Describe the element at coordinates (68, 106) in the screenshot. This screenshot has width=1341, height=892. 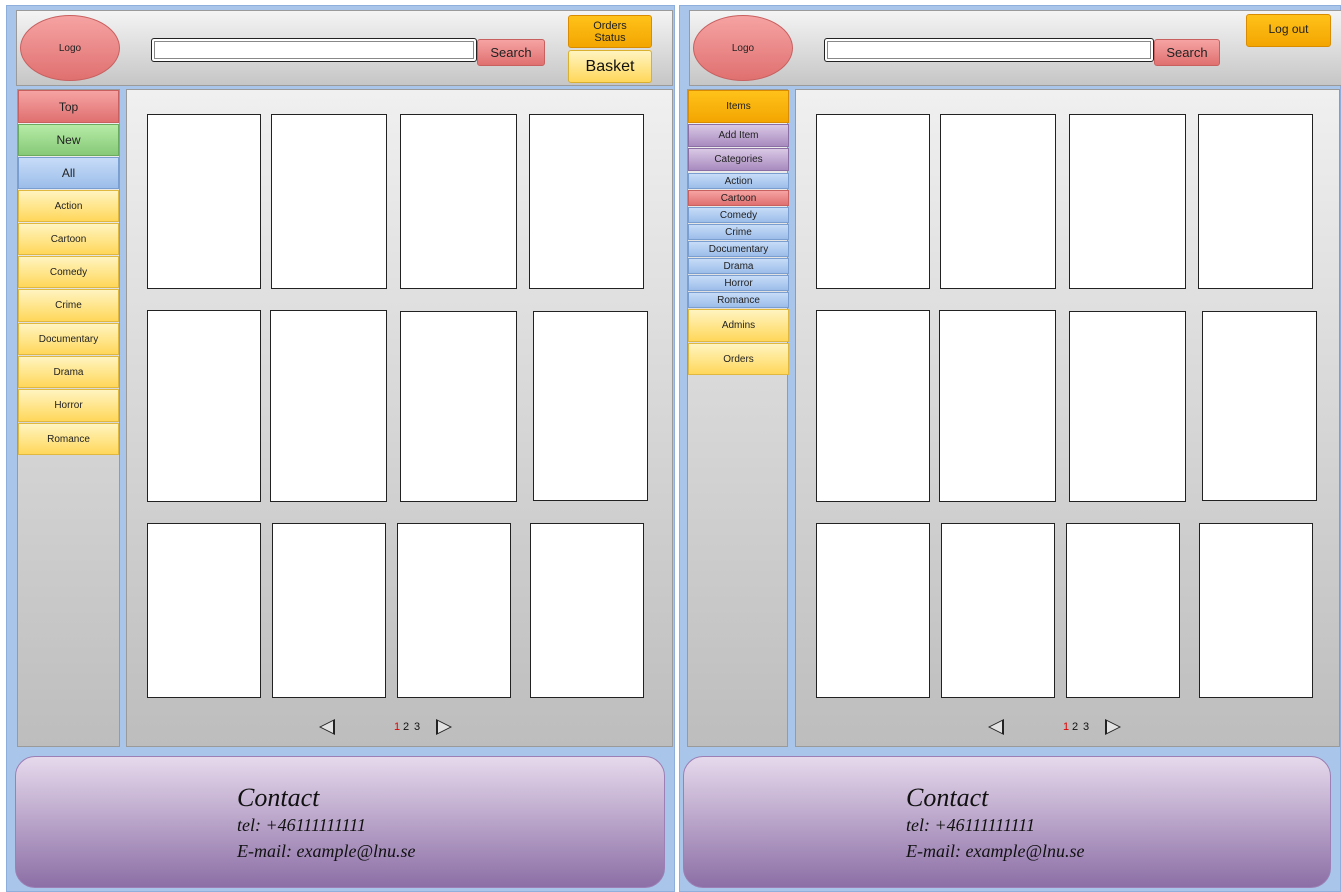
I see `top-button: Top` at that location.